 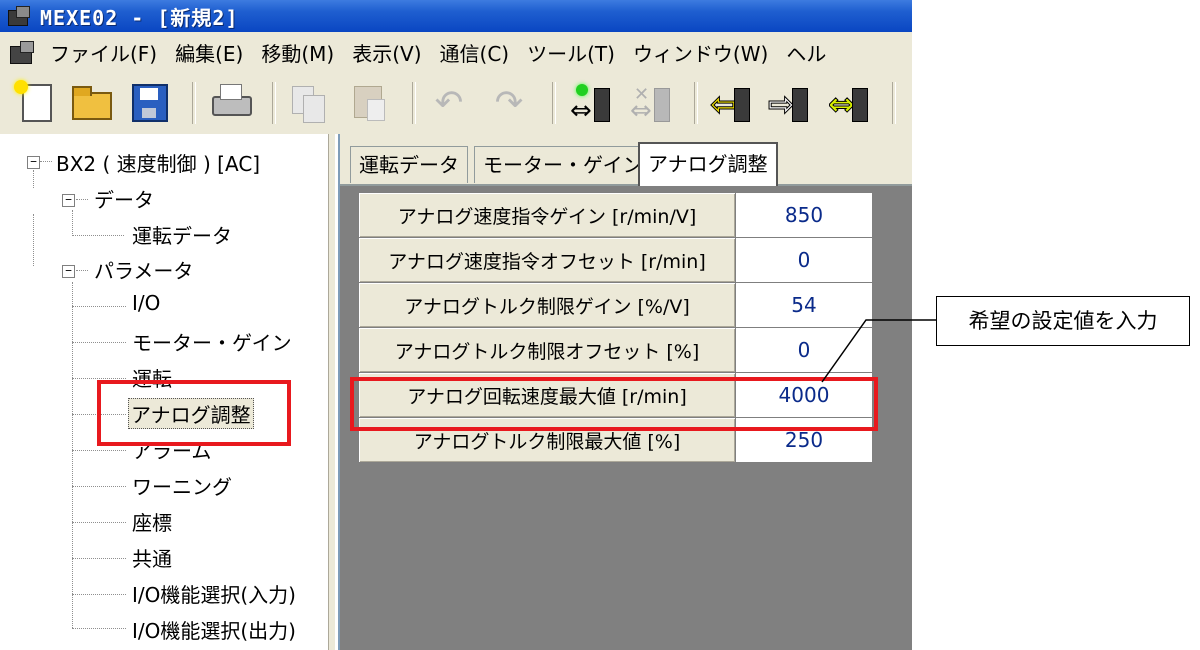 What do you see at coordinates (182, 485) in the screenshot?
I see `tree-item-warning: ワーニング` at bounding box center [182, 485].